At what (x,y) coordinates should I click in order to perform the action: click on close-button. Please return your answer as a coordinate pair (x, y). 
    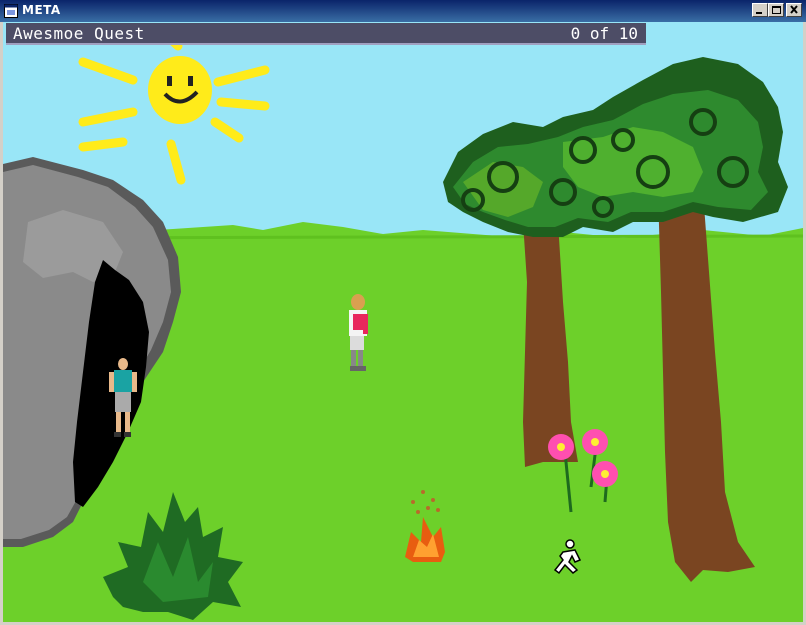
    Looking at the image, I should click on (794, 10).